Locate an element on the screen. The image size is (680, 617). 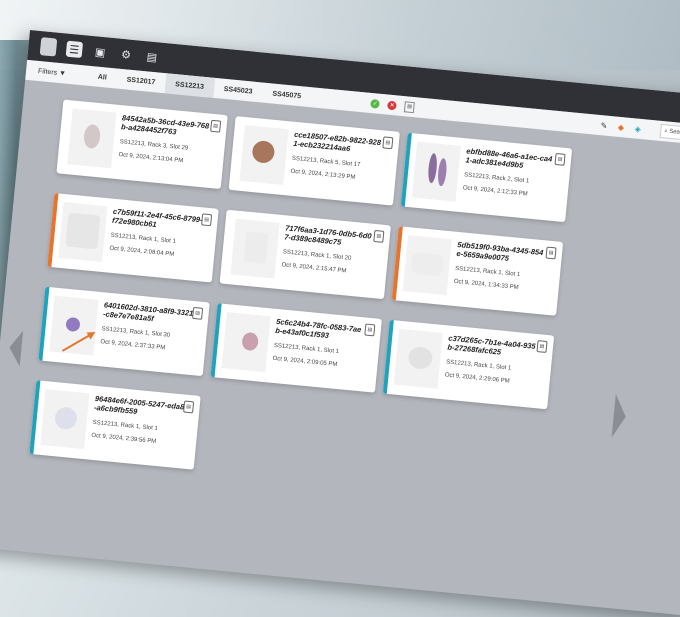
card-date: Oct 9, 2024, 2:37:33 PM is located at coordinates (133, 345).